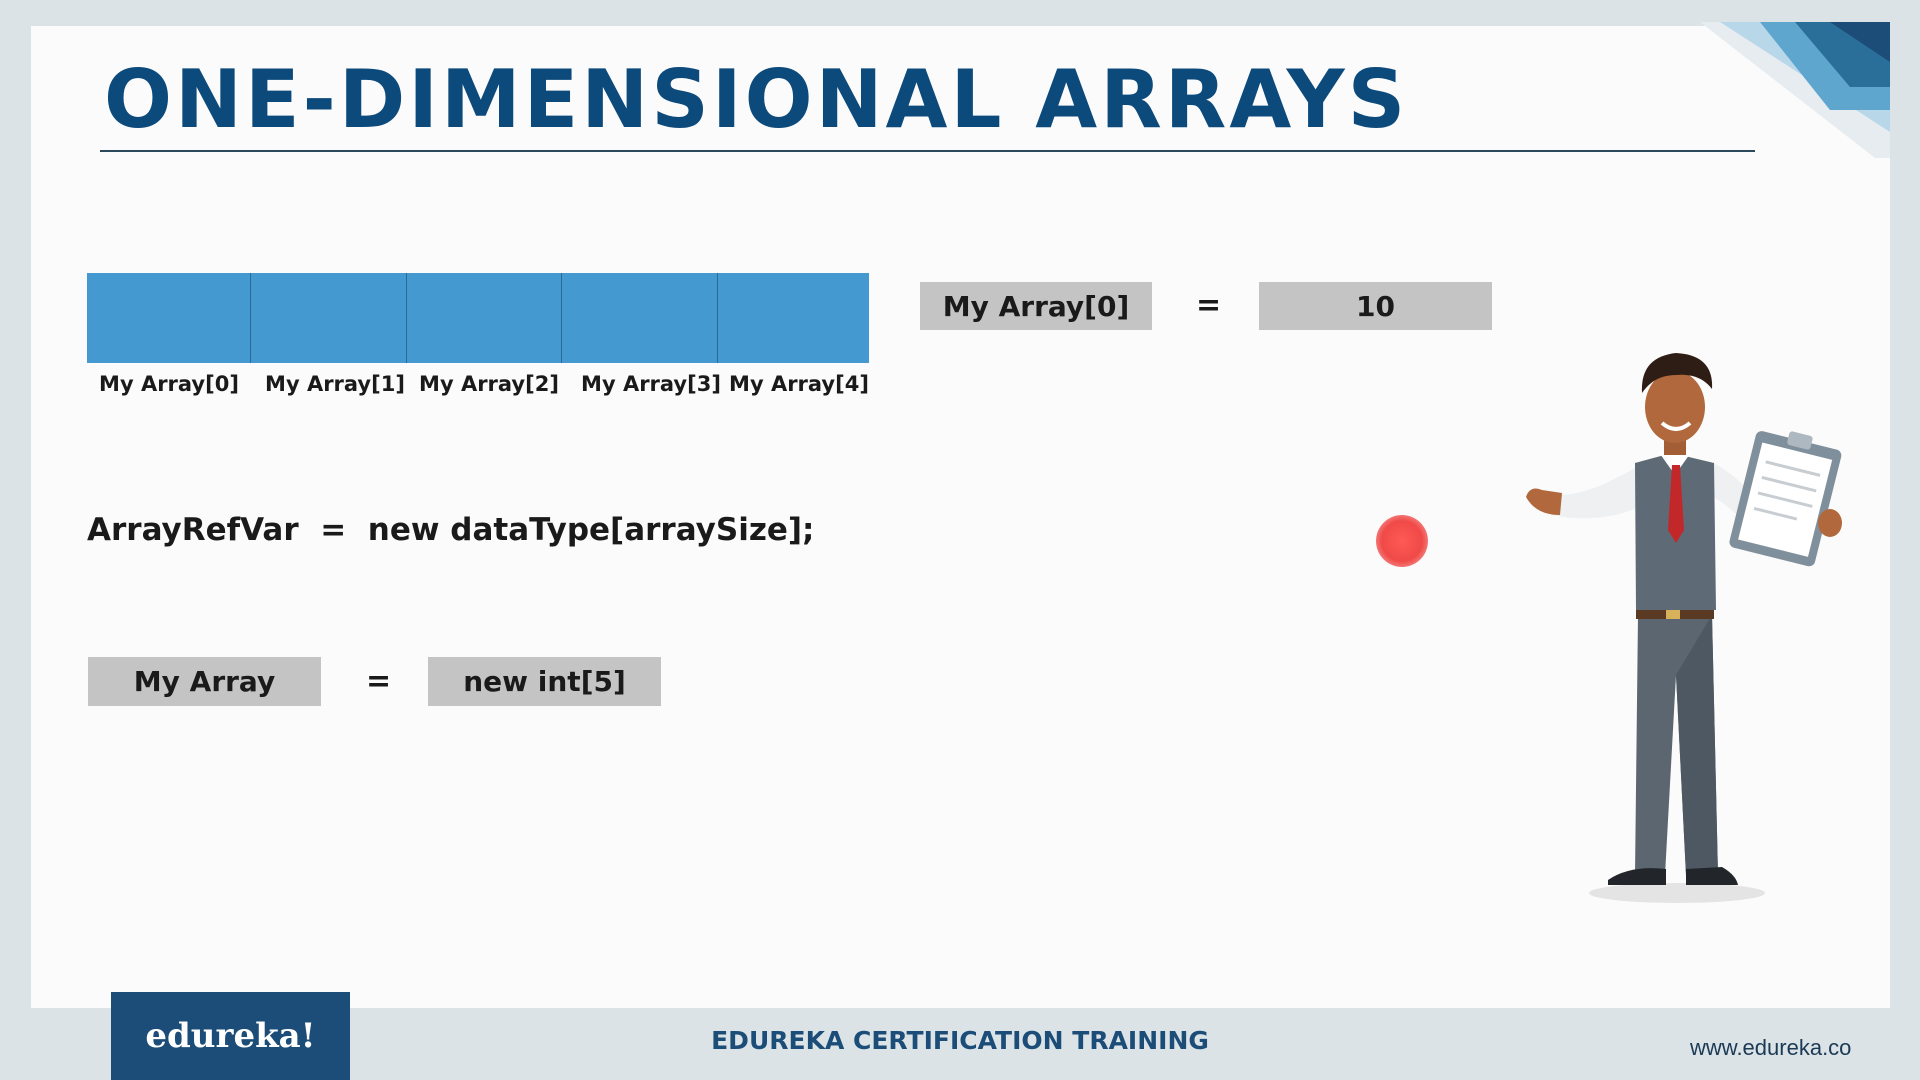 The image size is (1920, 1080). What do you see at coordinates (756, 99) in the screenshot?
I see `slide-title: ONE-DIMENSIONAL ARRAYS` at bounding box center [756, 99].